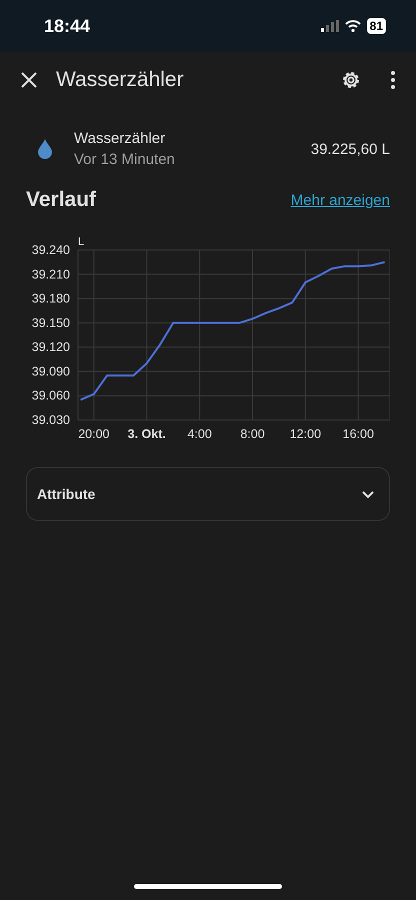  Describe the element at coordinates (252, 434) in the screenshot. I see `x-tick-label: 8:00` at that location.